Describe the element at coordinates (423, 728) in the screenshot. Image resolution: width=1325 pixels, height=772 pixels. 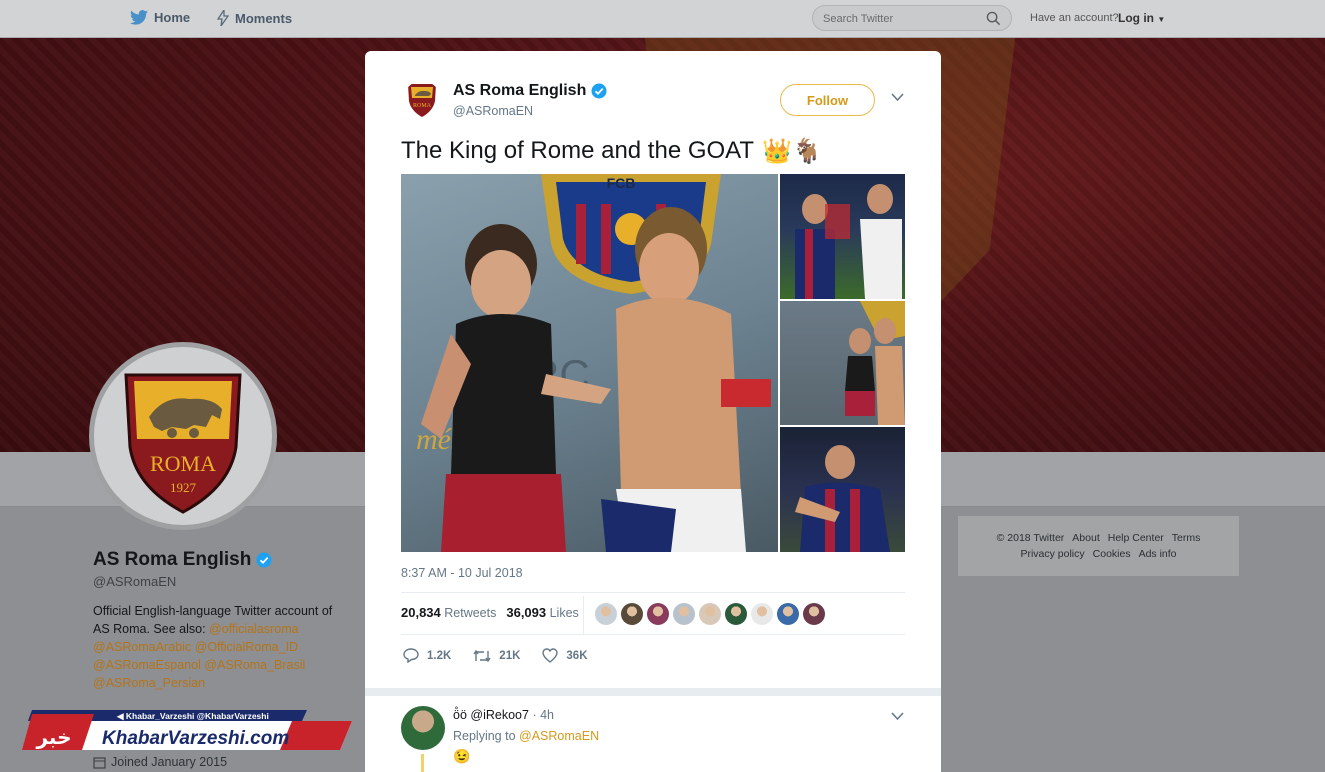
I see `reply-user-avatar` at that location.